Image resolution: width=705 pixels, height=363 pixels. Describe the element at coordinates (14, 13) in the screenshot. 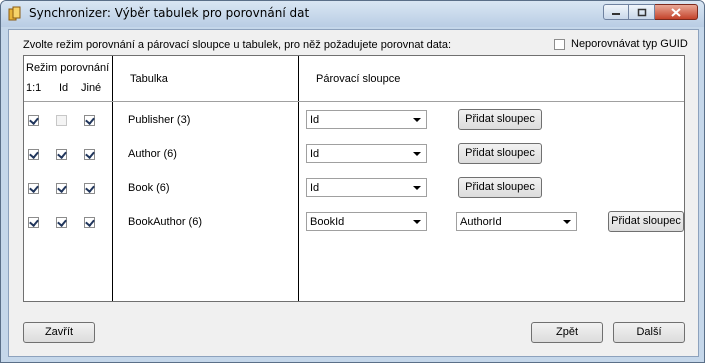

I see `app-icon` at that location.